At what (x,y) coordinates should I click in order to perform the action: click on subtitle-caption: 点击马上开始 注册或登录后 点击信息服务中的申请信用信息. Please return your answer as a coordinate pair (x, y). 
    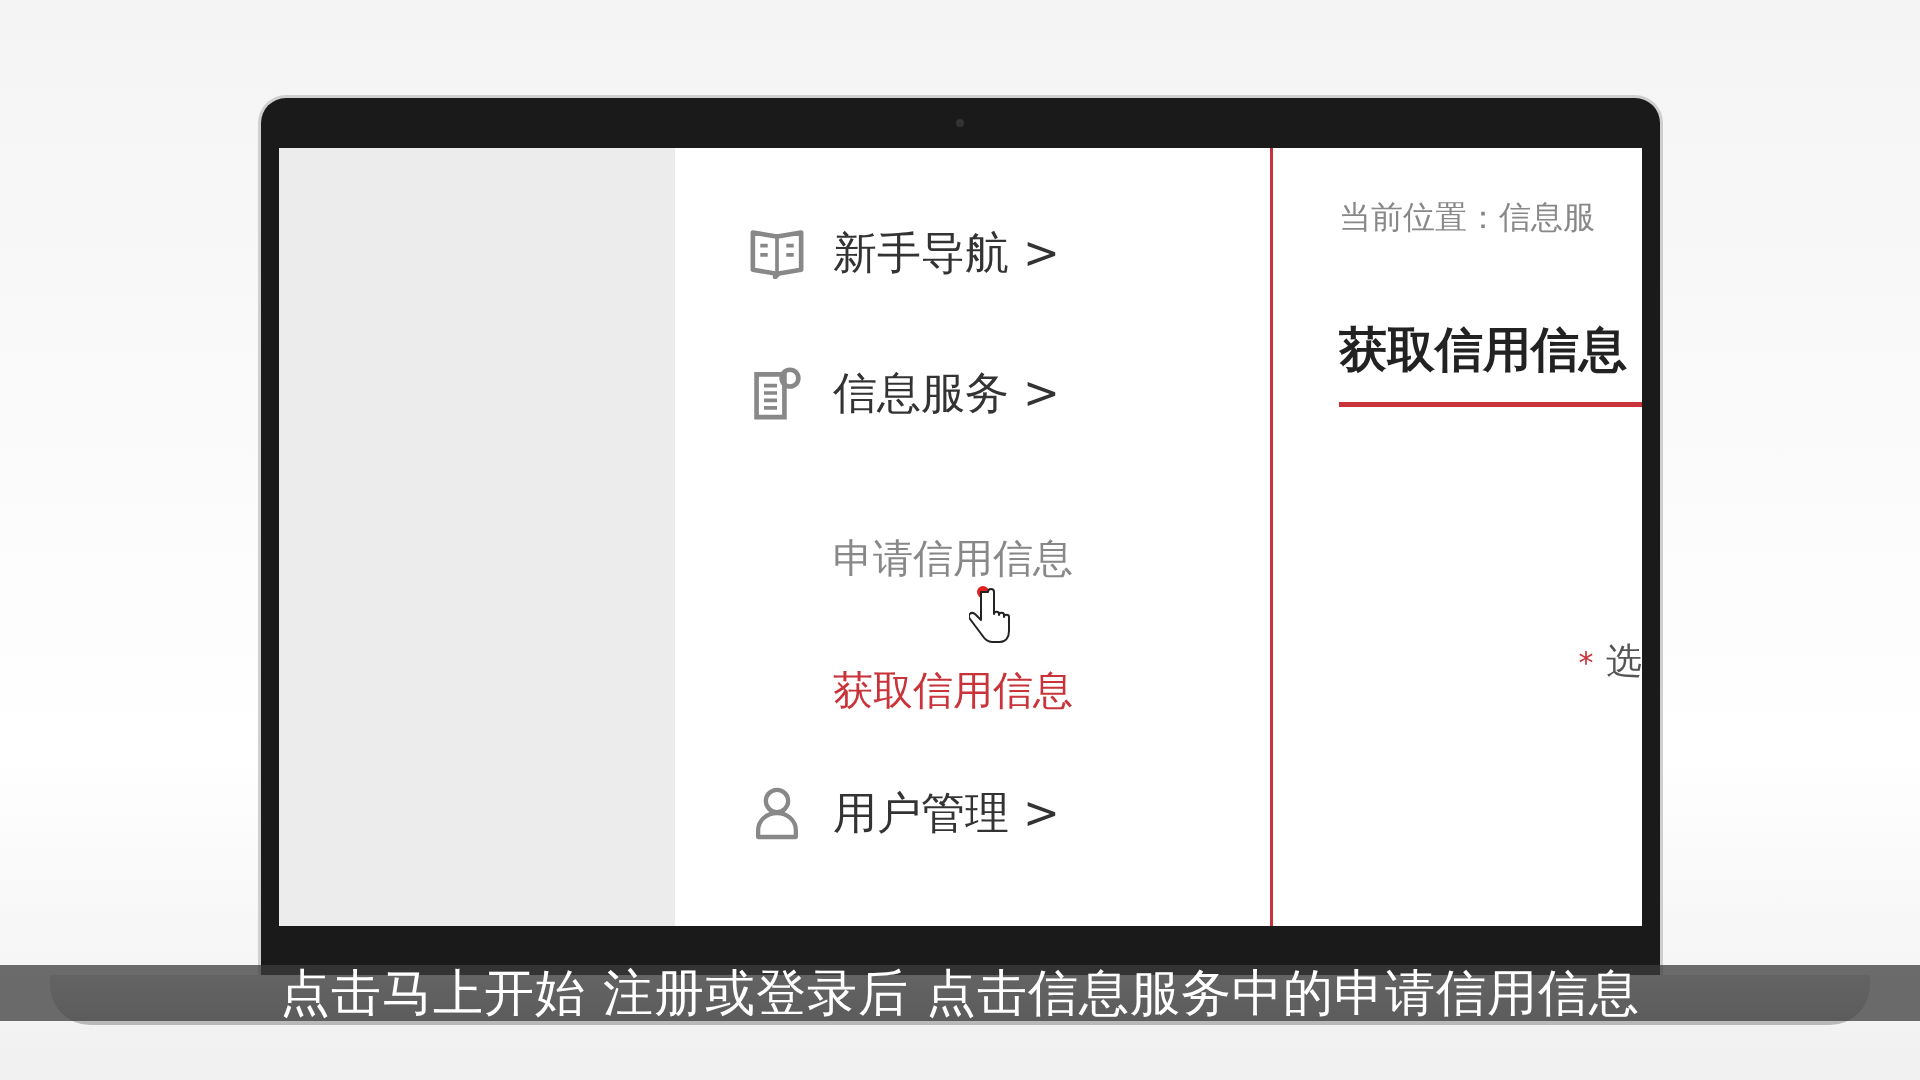
    Looking at the image, I should click on (960, 993).